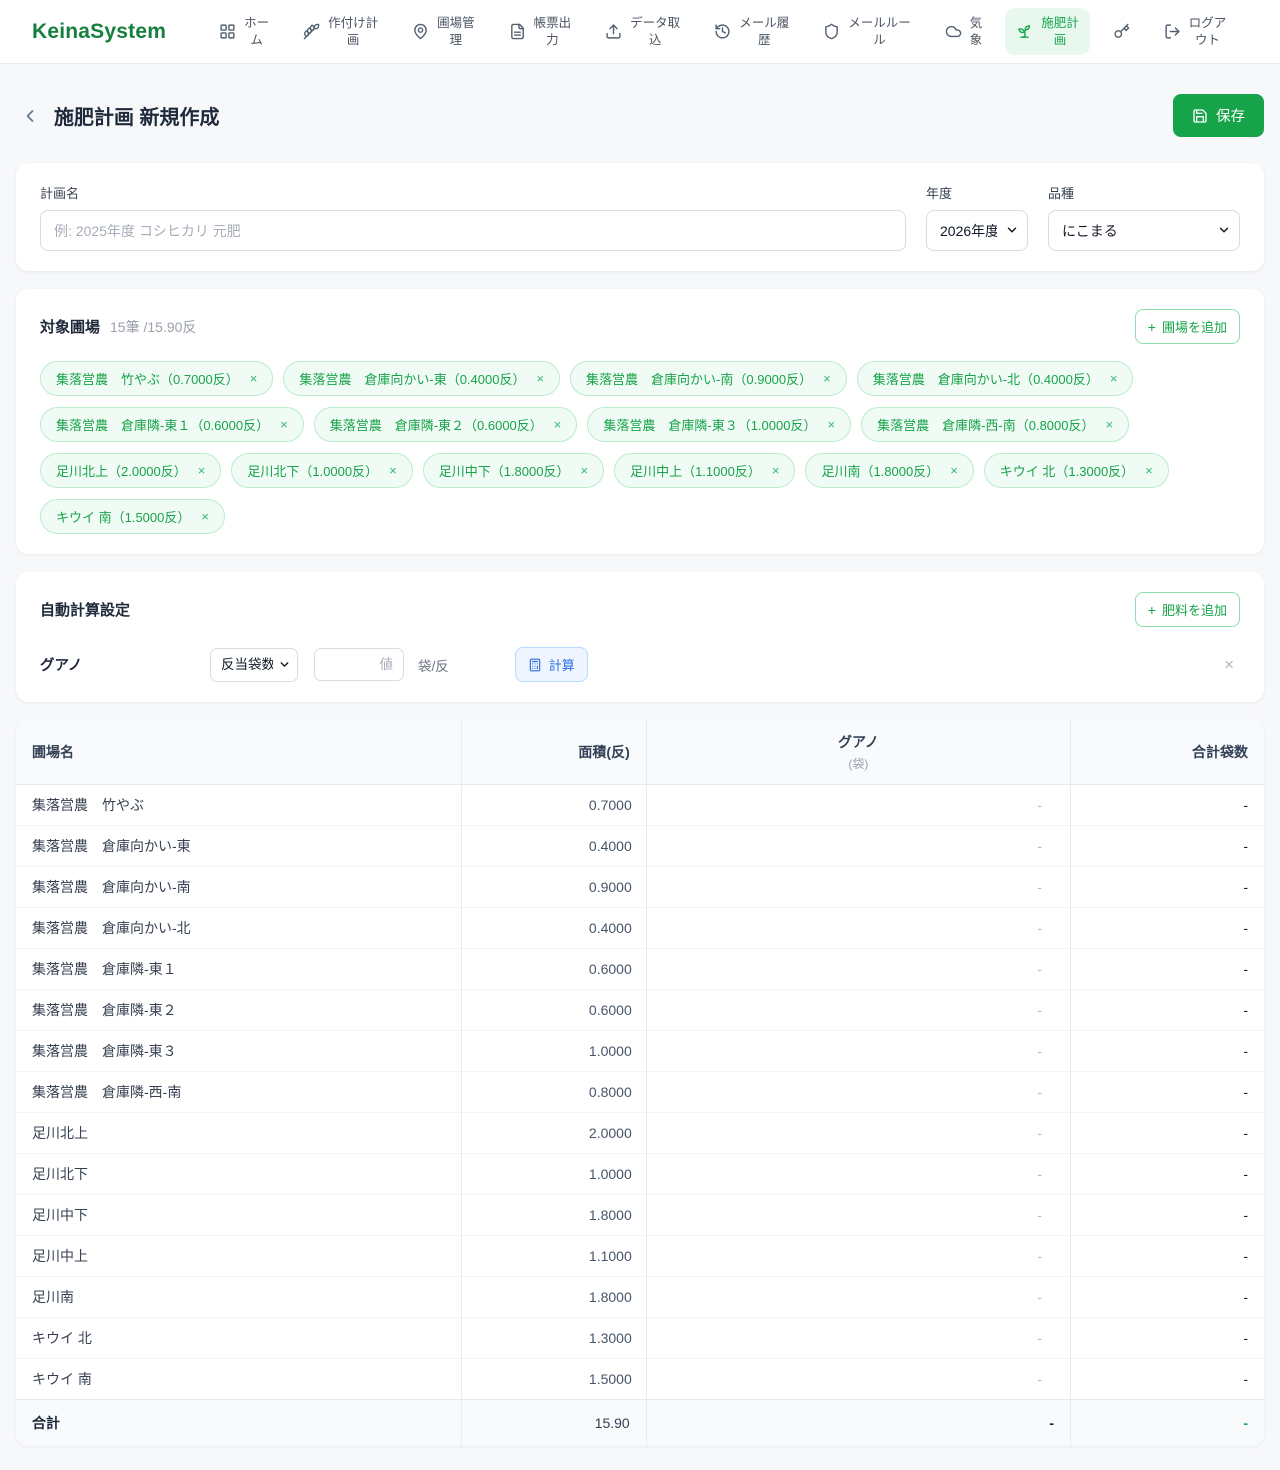  What do you see at coordinates (554, 887) in the screenshot?
I see `cell-area: 0.9000` at bounding box center [554, 887].